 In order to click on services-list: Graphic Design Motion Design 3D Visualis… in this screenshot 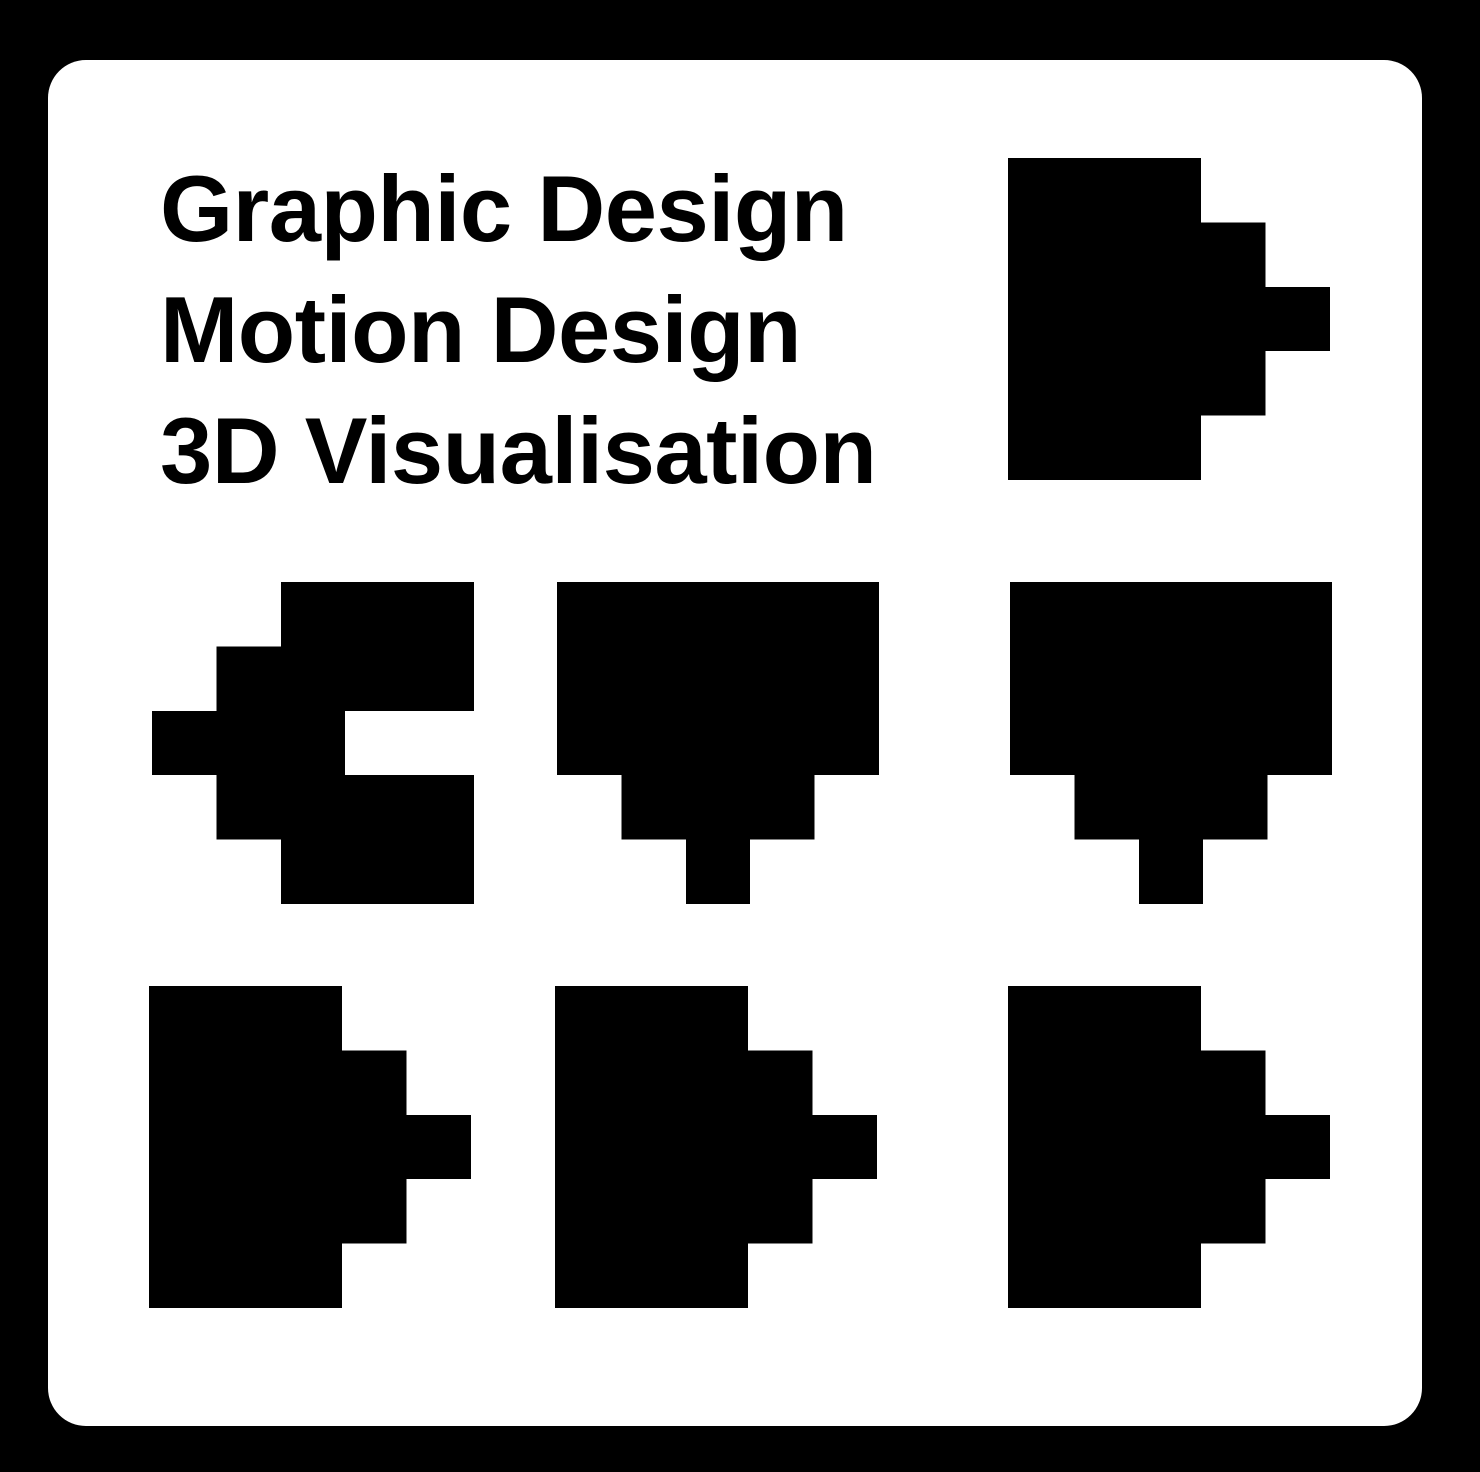, I will do `click(518, 329)`.